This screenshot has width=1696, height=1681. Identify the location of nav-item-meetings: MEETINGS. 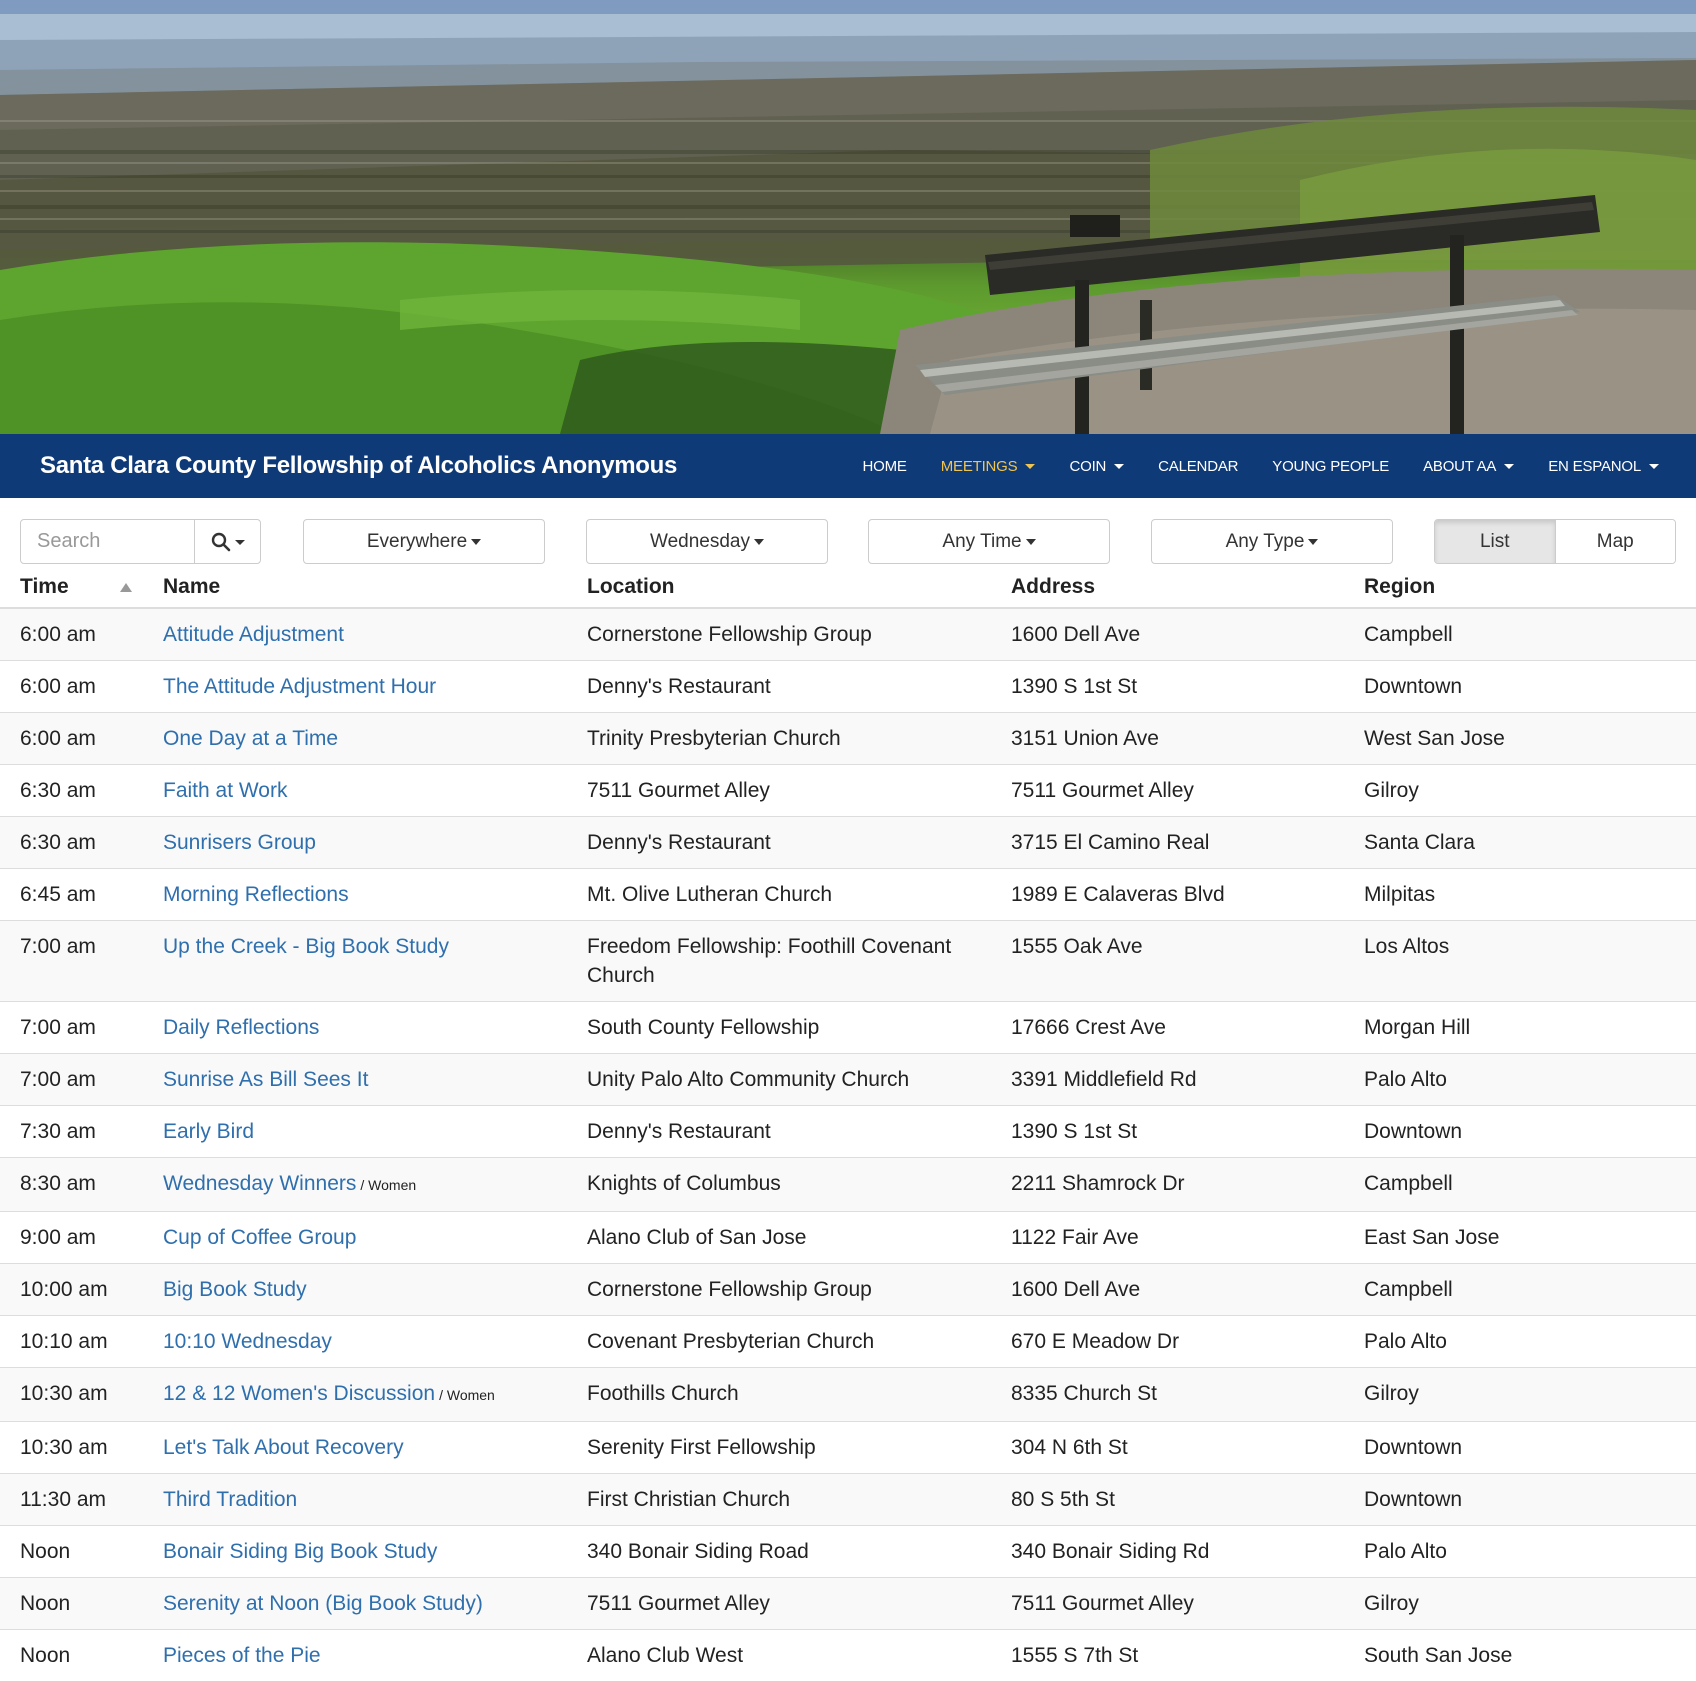
(988, 466).